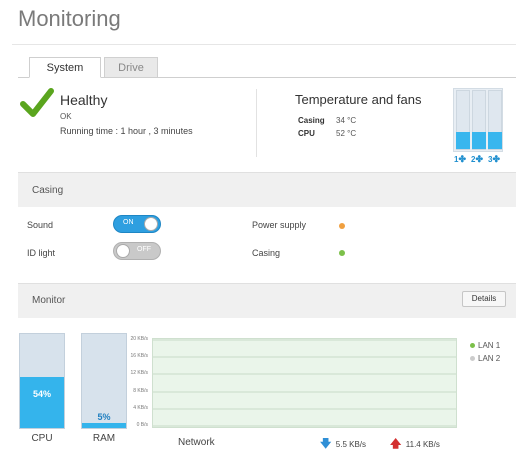 This screenshot has height=469, width=532. What do you see at coordinates (140, 391) in the screenshot?
I see `y-tick-label: 8 KB/s` at bounding box center [140, 391].